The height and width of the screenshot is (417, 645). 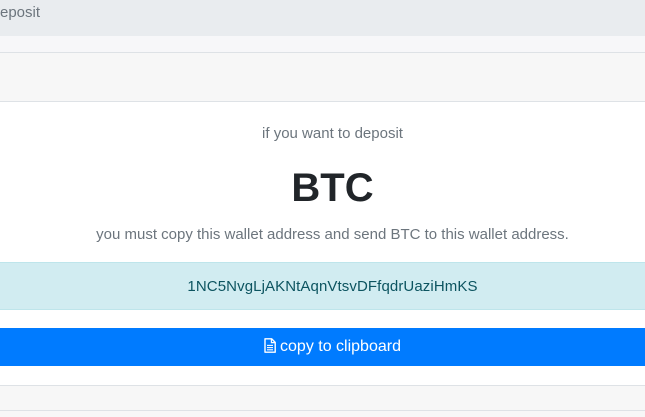 What do you see at coordinates (332, 188) in the screenshot?
I see `currency-title: BTC` at bounding box center [332, 188].